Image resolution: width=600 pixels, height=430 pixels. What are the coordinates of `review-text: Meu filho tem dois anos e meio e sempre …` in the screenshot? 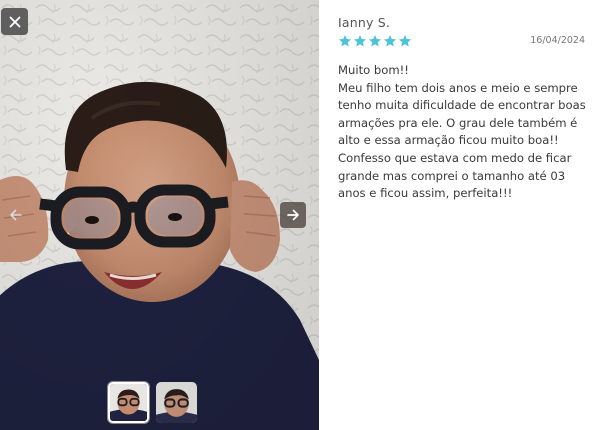 It's located at (462, 140).